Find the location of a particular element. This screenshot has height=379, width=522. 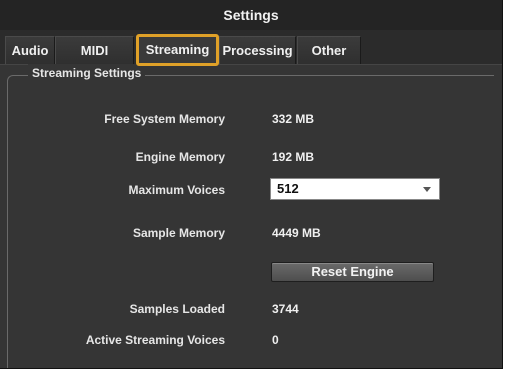

chevron-down-icon is located at coordinates (427, 189).